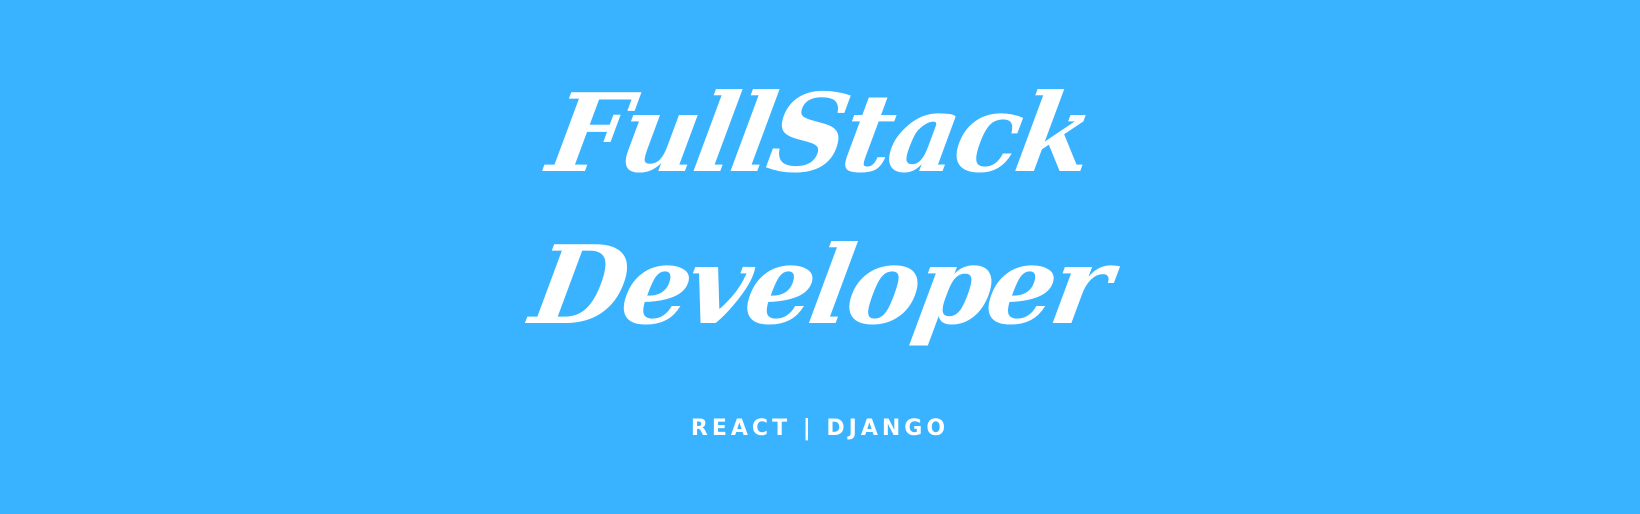 This screenshot has width=1640, height=514. What do you see at coordinates (820, 286) in the screenshot?
I see `title-line-2: Developer` at bounding box center [820, 286].